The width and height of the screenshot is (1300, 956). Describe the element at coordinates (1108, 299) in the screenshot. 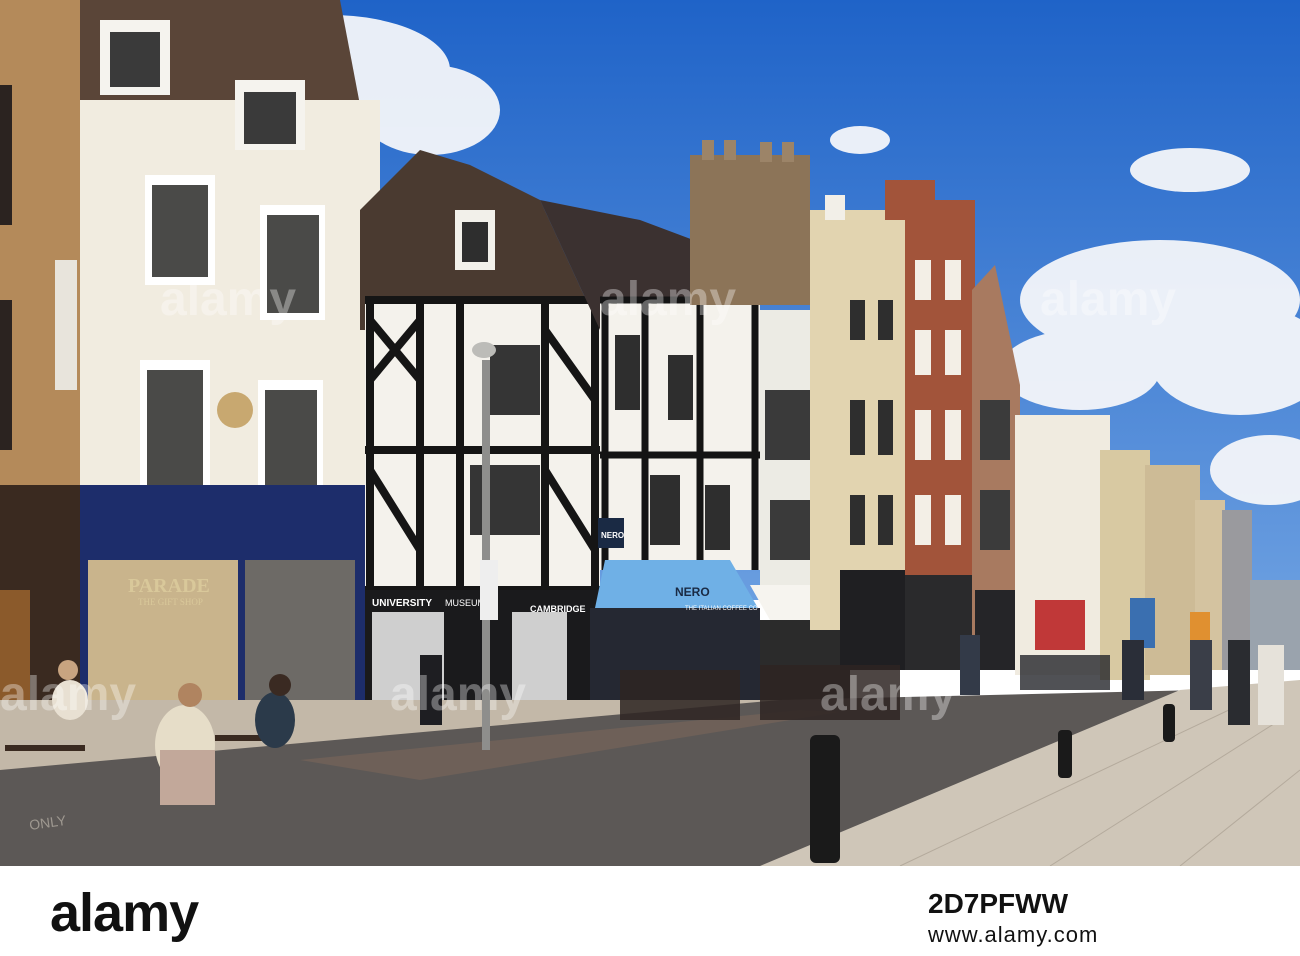

I see `watermark-3: alamy` at that location.